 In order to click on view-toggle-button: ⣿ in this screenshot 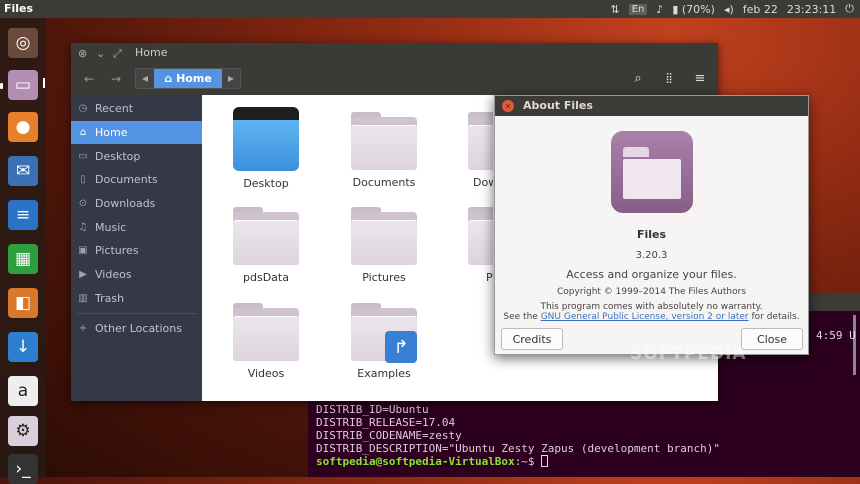, I will do `click(669, 78)`.